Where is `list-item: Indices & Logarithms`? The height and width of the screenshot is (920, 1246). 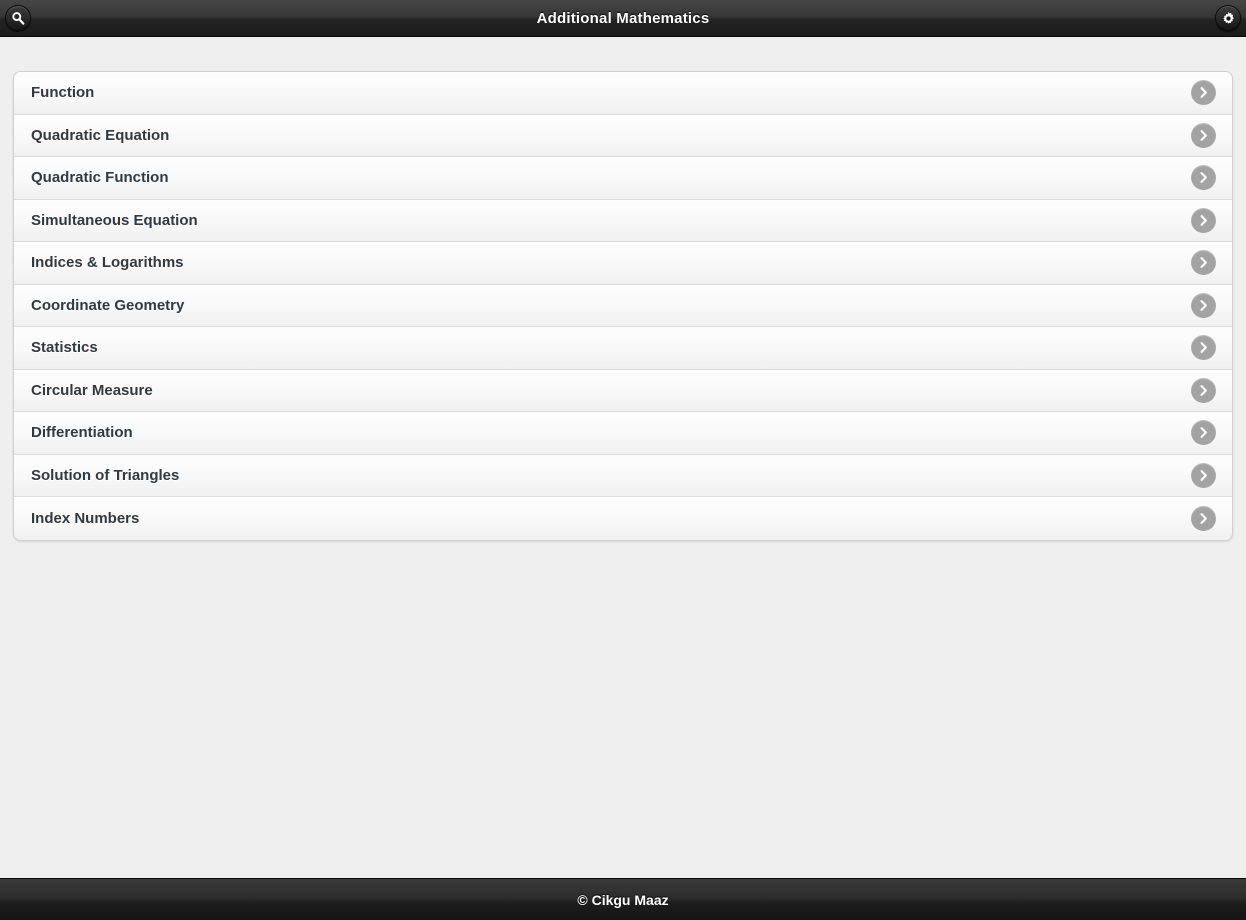
list-item: Indices & Logarithms is located at coordinates (623, 263).